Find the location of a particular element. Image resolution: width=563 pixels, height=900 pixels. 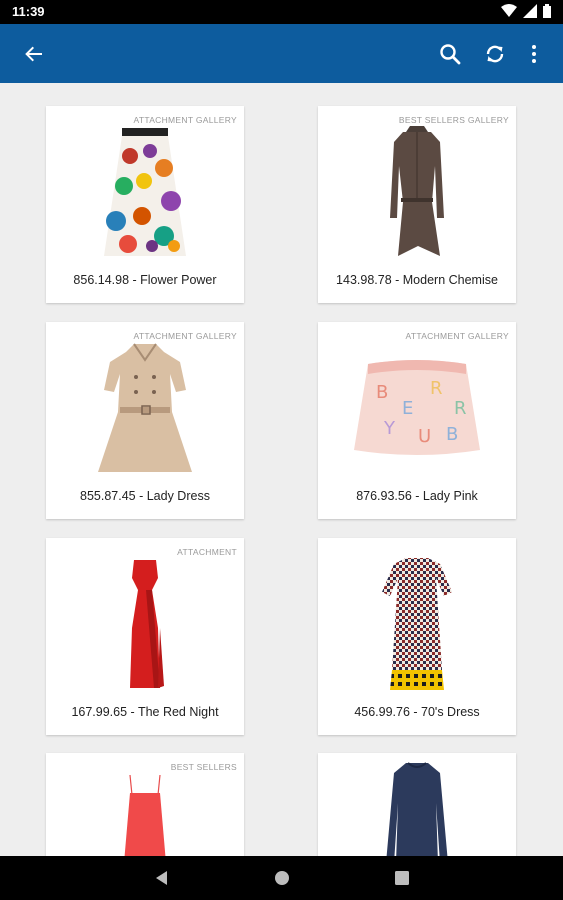

trench-dress-image is located at coordinates (145, 407).